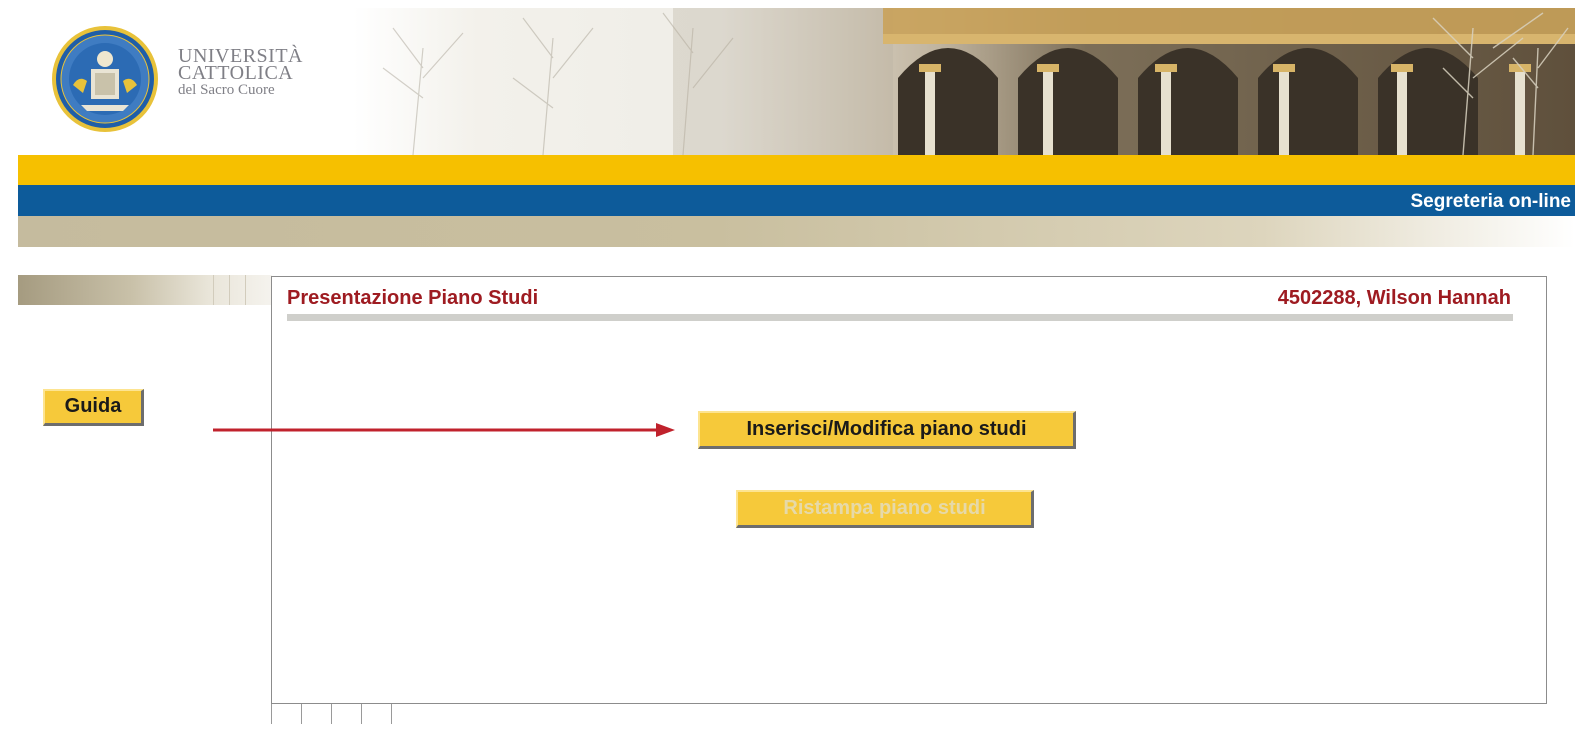 The height and width of the screenshot is (739, 1593). I want to click on segreteria-title: Segreteria on-line, so click(1491, 201).